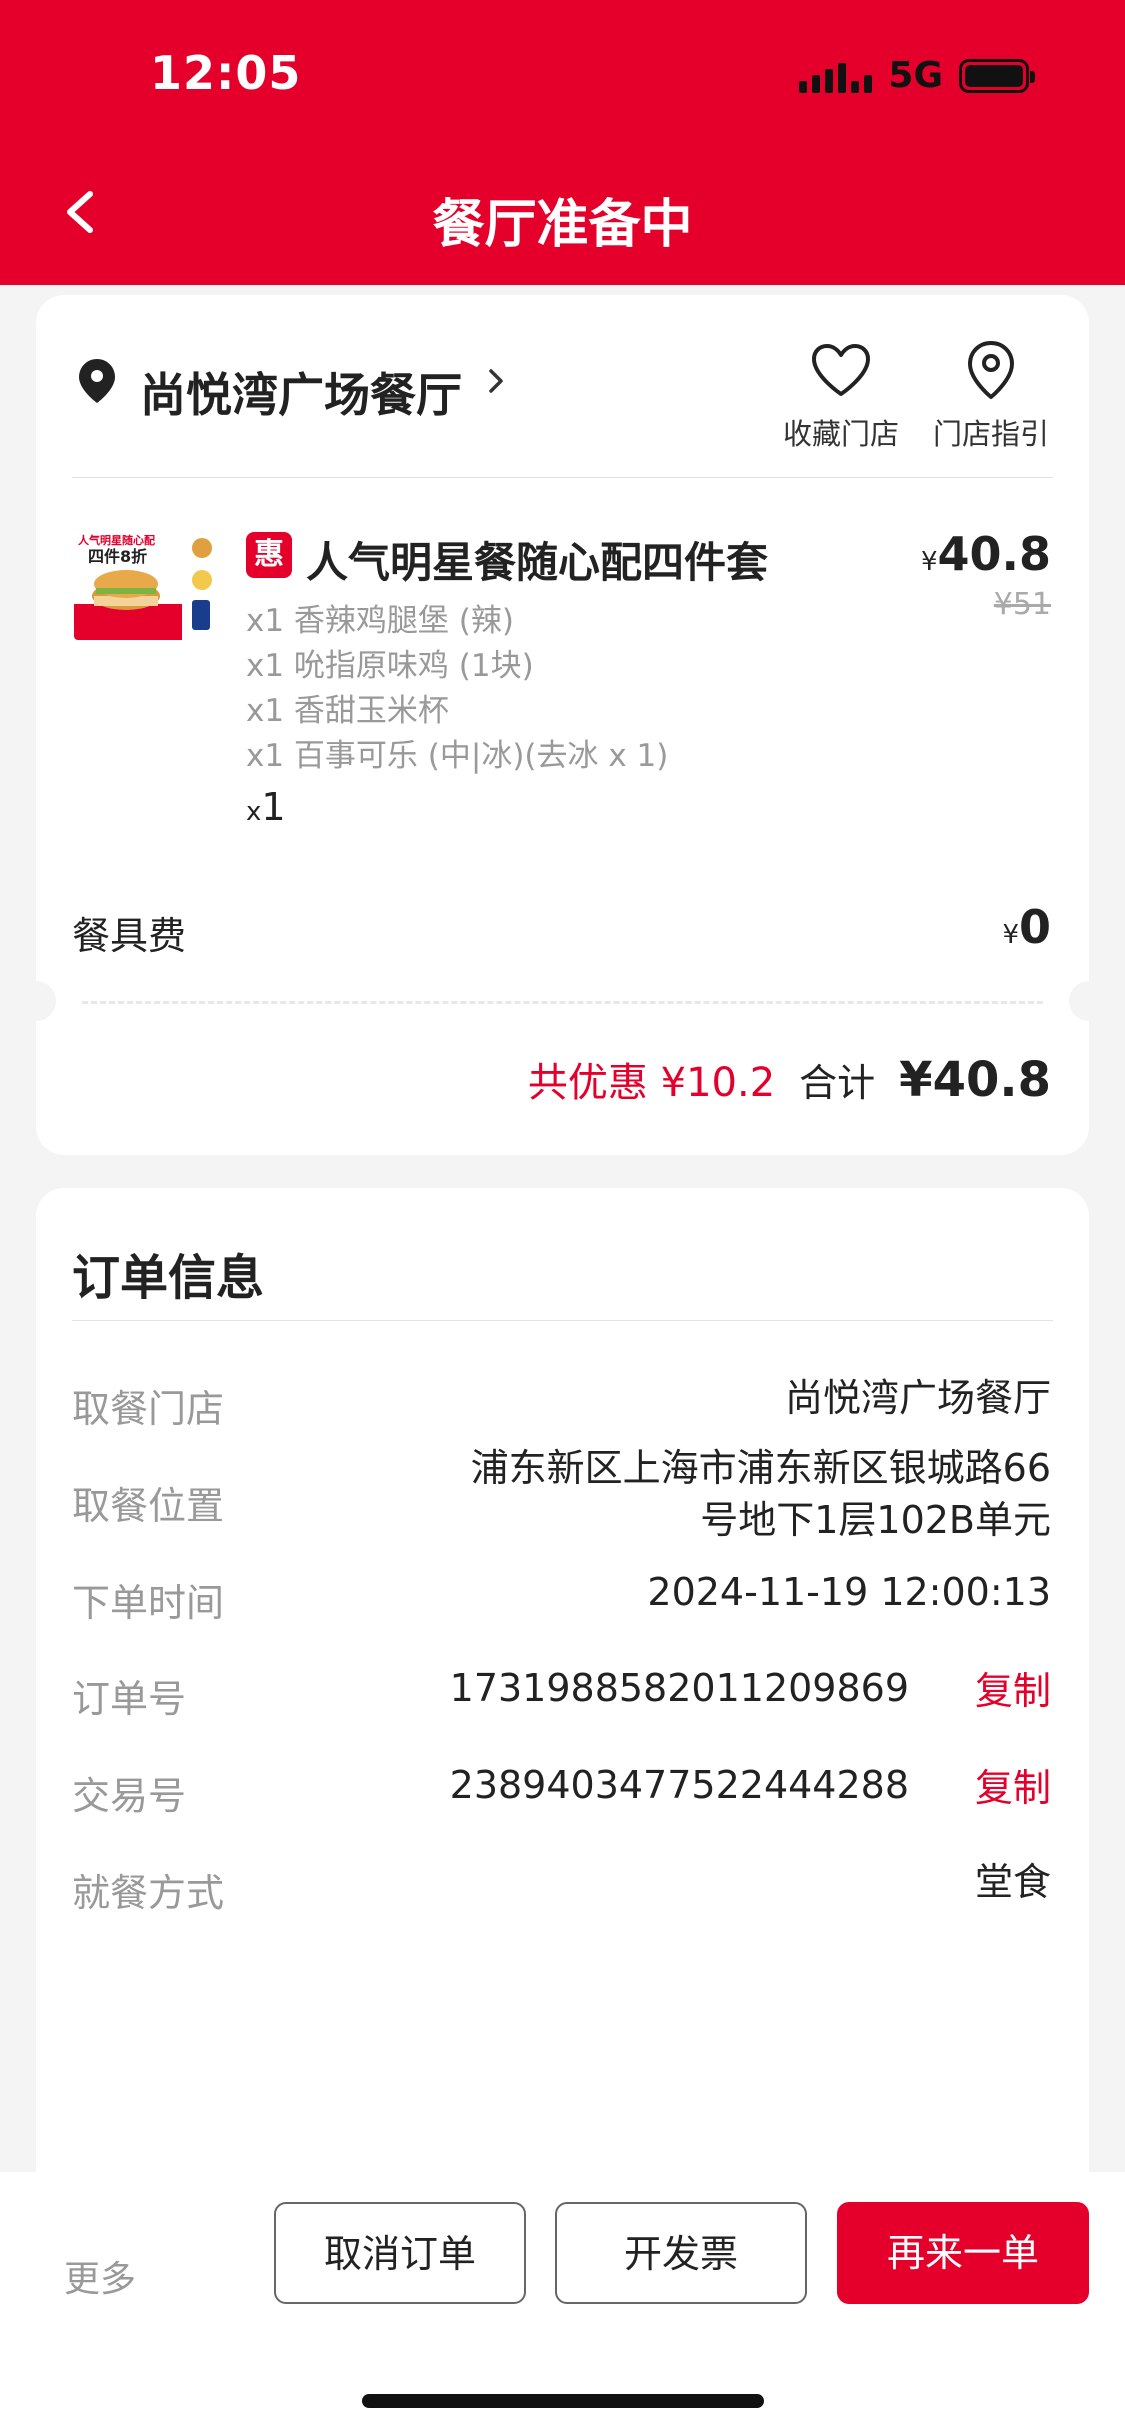 The image size is (1125, 2436). Describe the element at coordinates (496, 381) in the screenshot. I see `chevron-right-icon` at that location.